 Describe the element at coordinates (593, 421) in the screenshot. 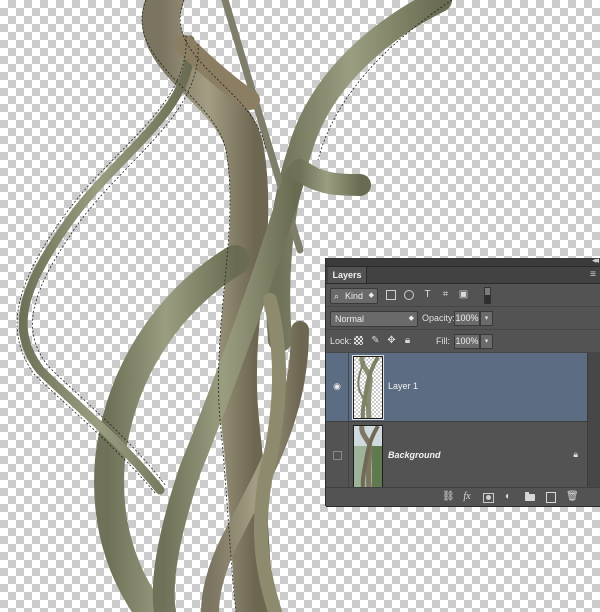

I see `layers-scrollbar` at that location.